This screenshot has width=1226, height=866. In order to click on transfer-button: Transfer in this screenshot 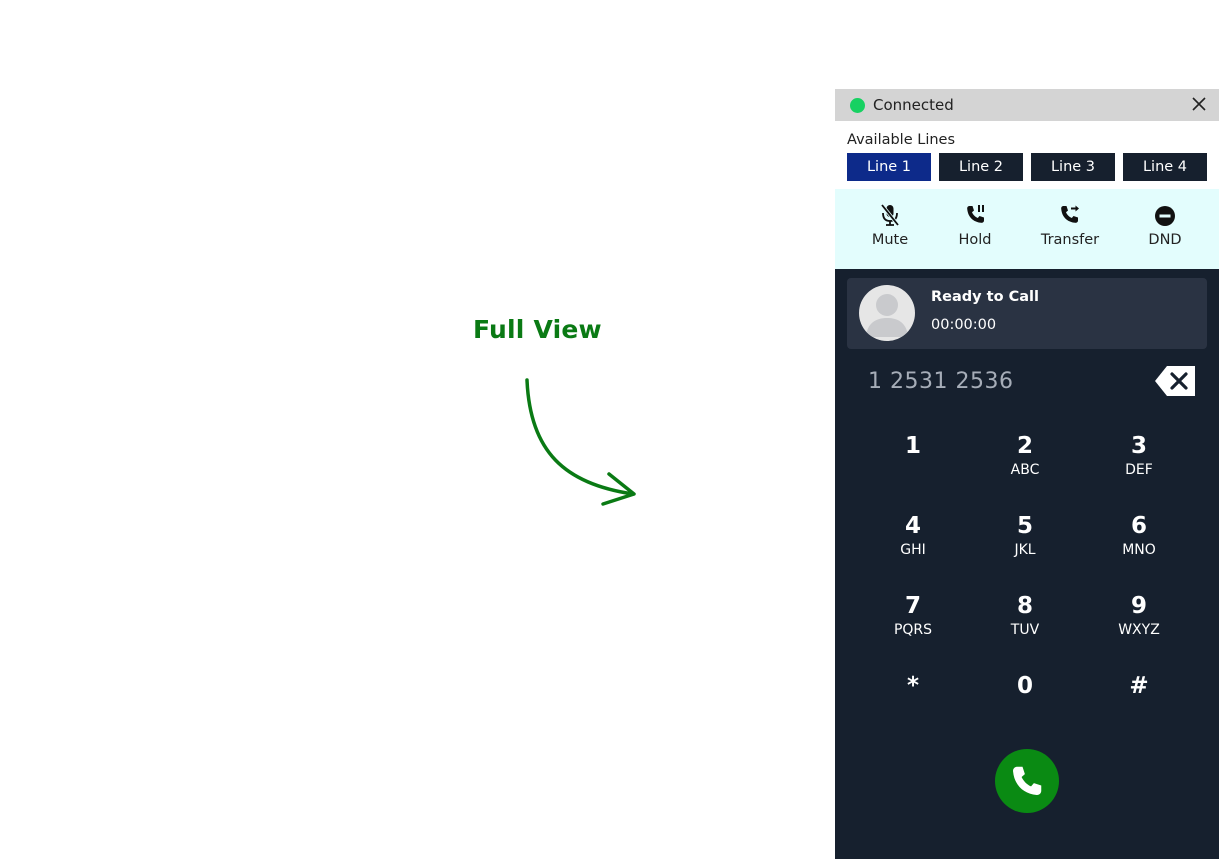, I will do `click(1070, 225)`.